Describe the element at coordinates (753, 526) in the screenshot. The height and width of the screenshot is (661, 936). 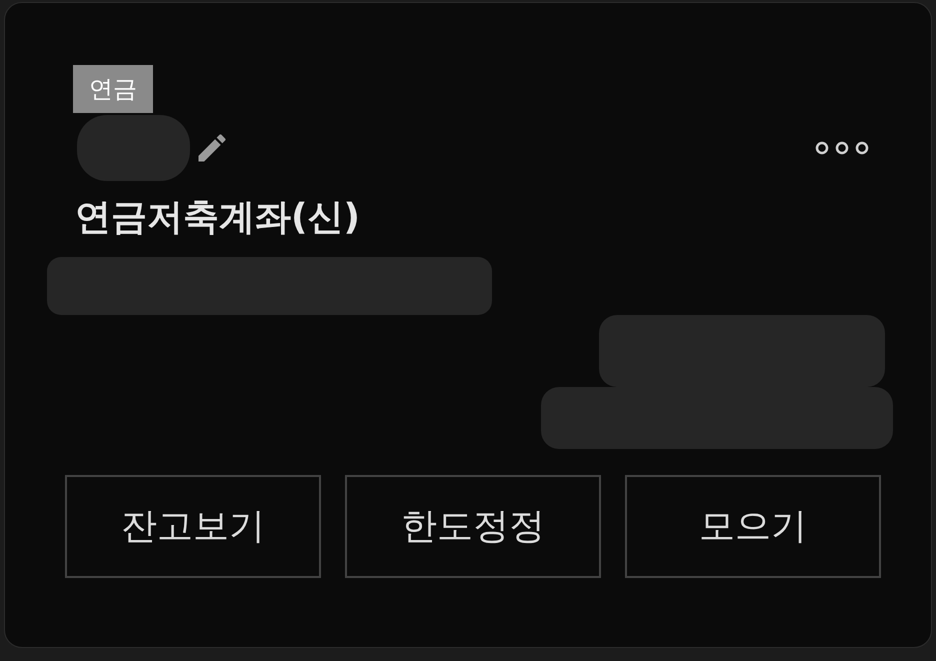
I see `action-button: 모으기` at that location.